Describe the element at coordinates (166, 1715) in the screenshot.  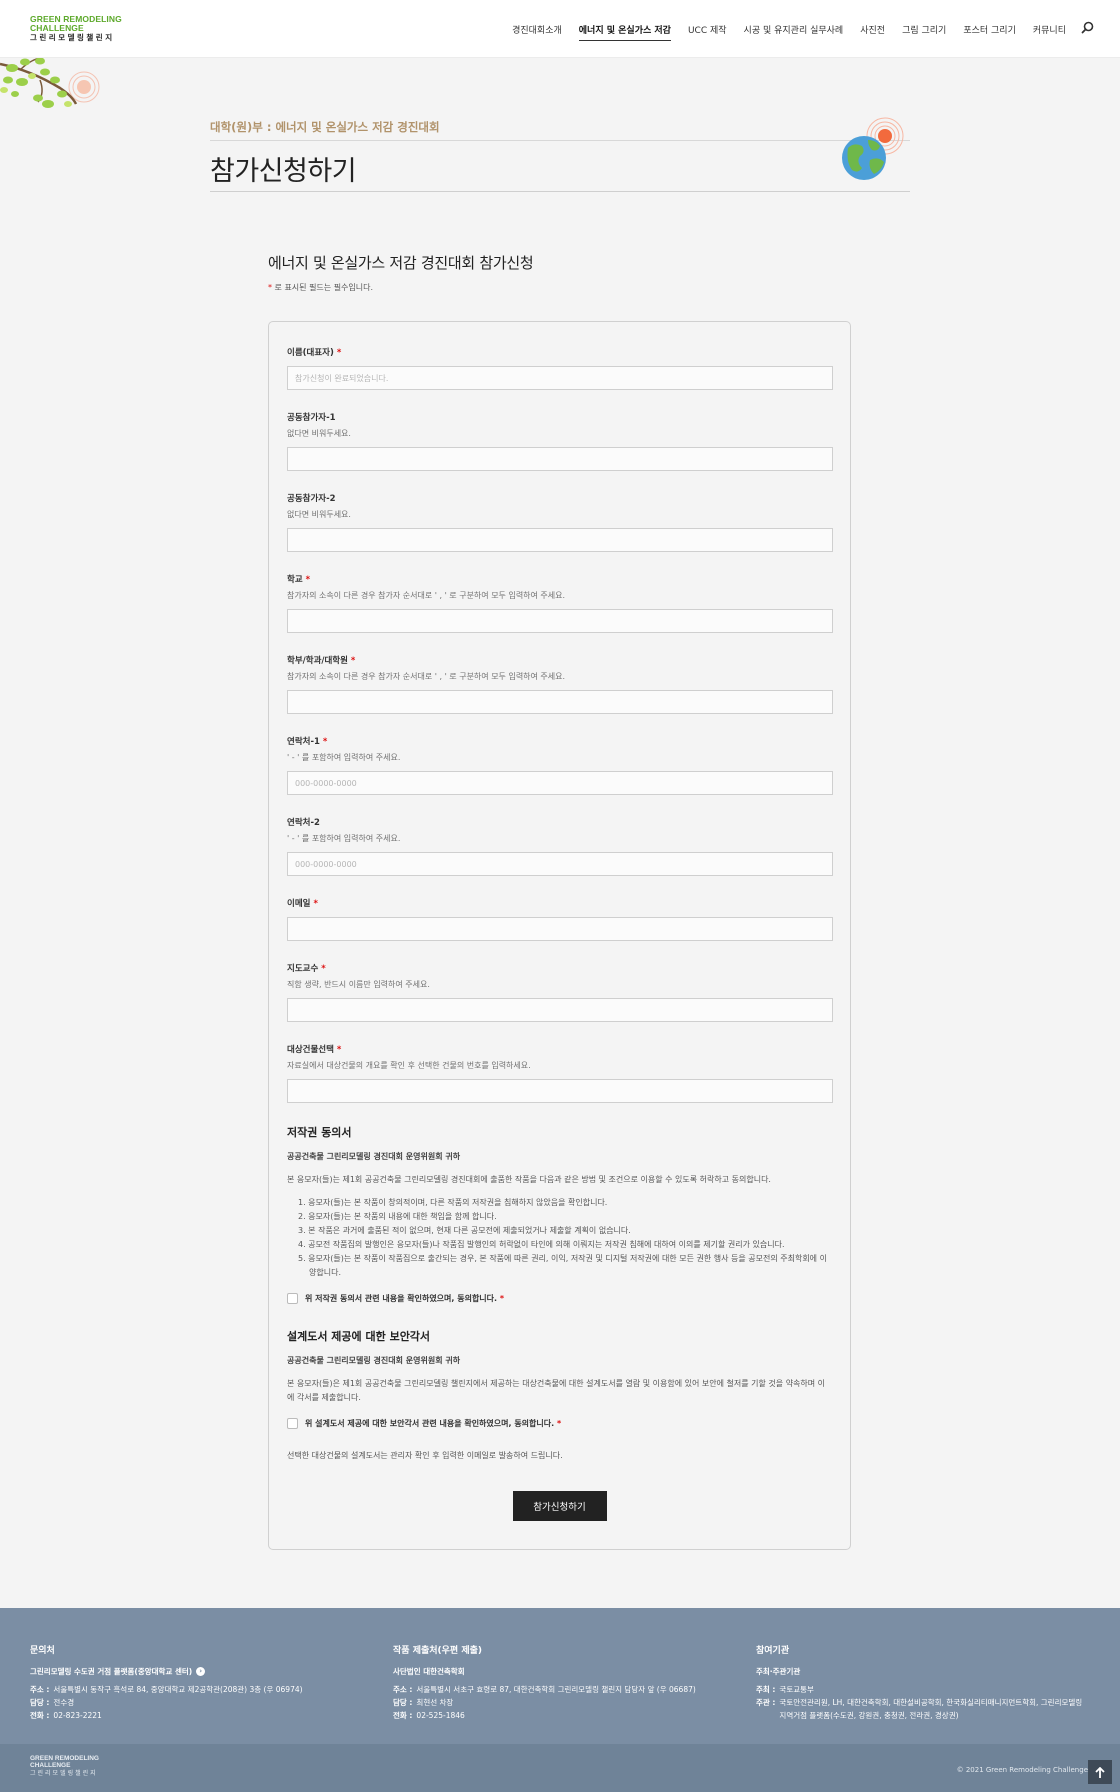
I see `footer-contact-phone: 전화 :02-823-2221` at that location.